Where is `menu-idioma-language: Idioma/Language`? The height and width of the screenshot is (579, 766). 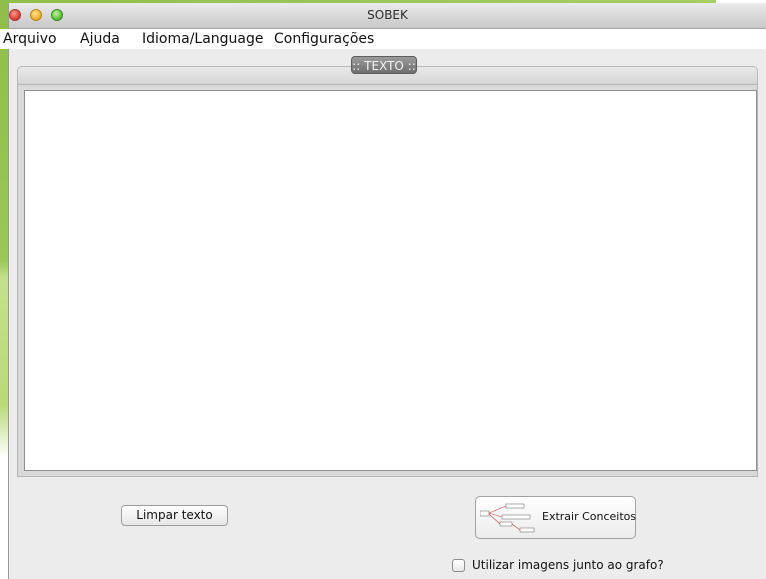 menu-idioma-language: Idioma/Language is located at coordinates (203, 39).